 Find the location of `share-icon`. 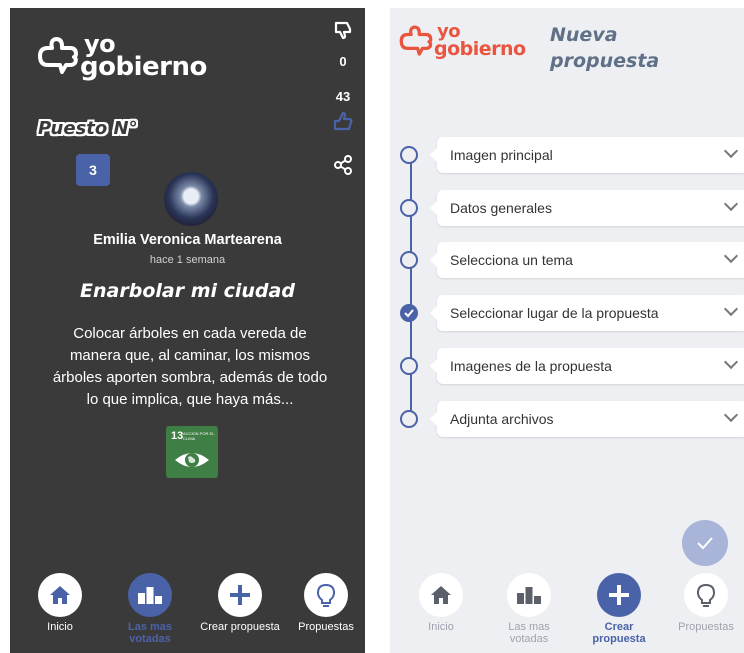

share-icon is located at coordinates (343, 165).